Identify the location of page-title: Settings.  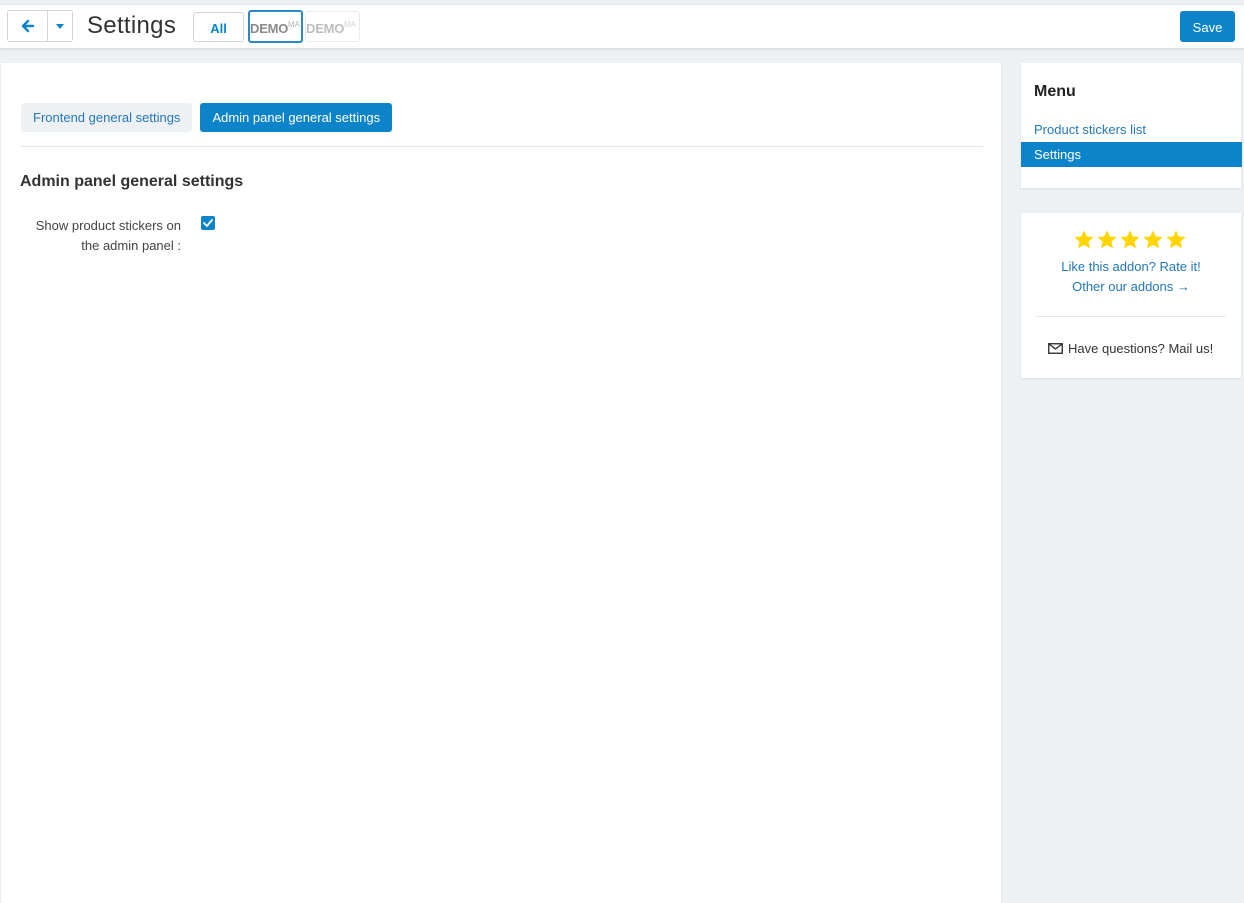
(132, 25).